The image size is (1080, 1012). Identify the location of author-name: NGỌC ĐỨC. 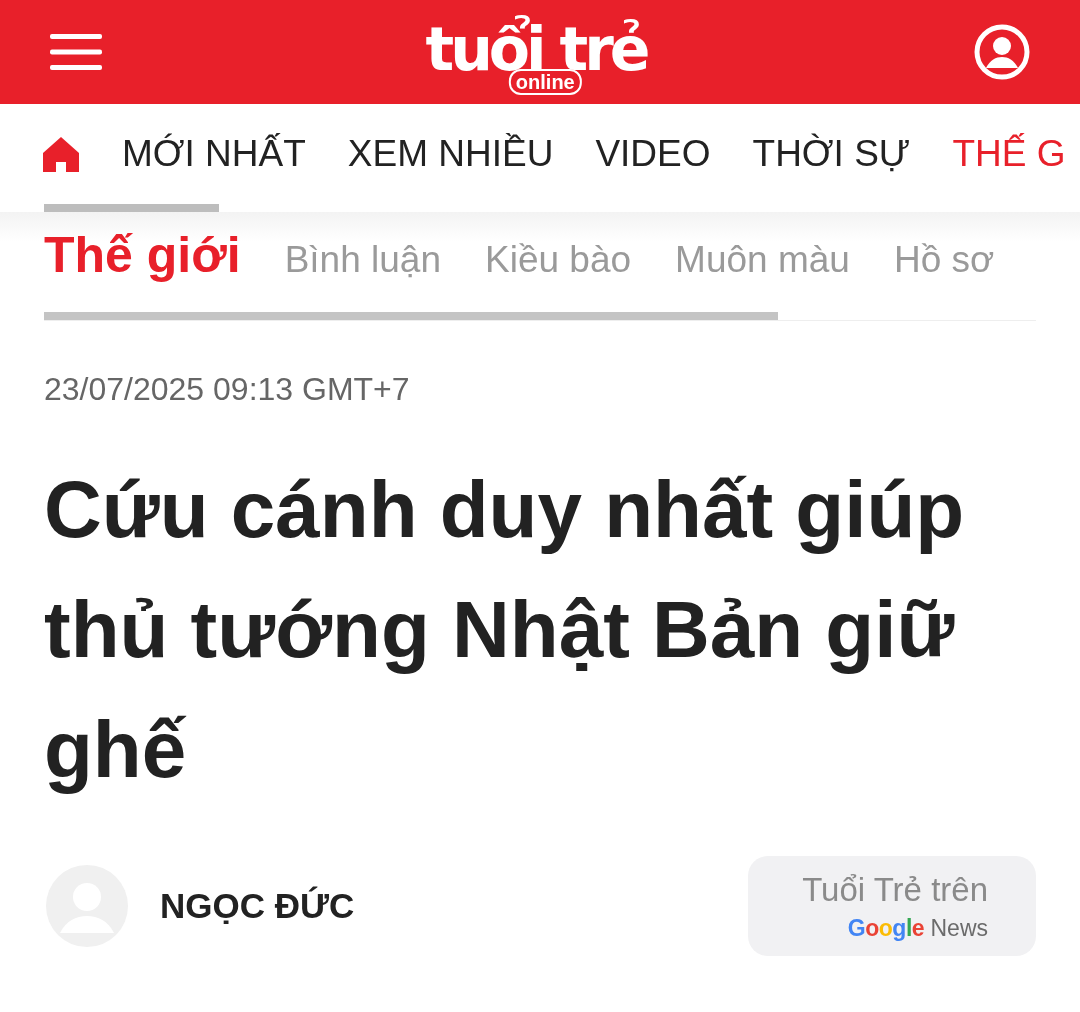
(257, 906).